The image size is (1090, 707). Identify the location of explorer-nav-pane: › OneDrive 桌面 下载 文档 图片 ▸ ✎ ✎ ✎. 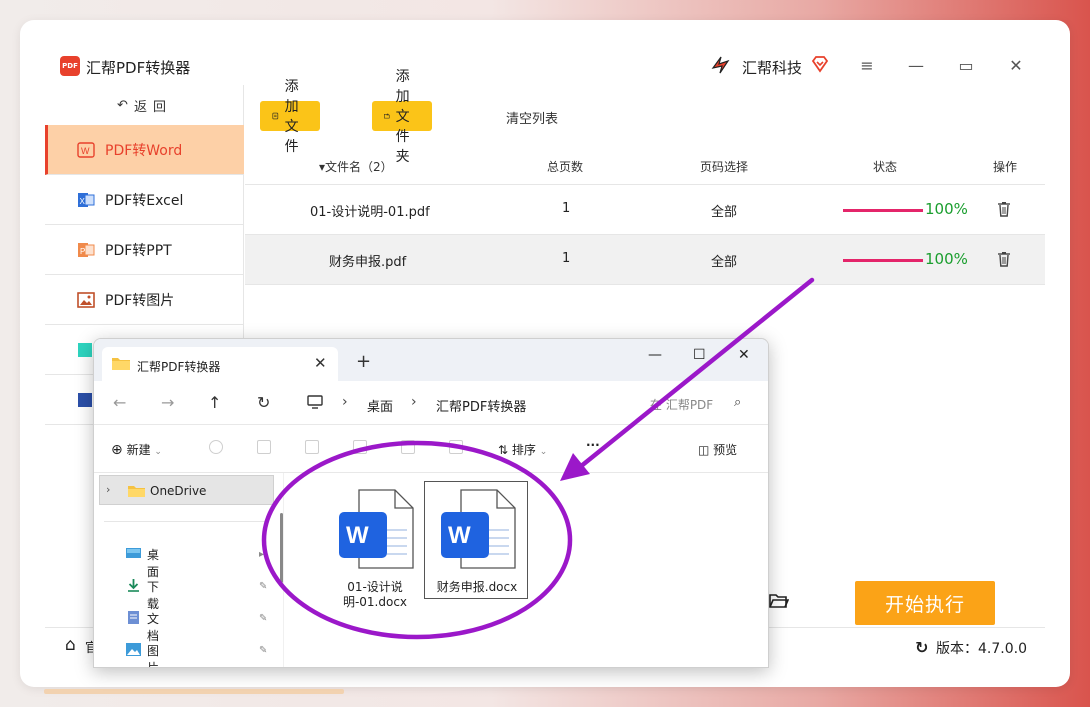
(189, 570).